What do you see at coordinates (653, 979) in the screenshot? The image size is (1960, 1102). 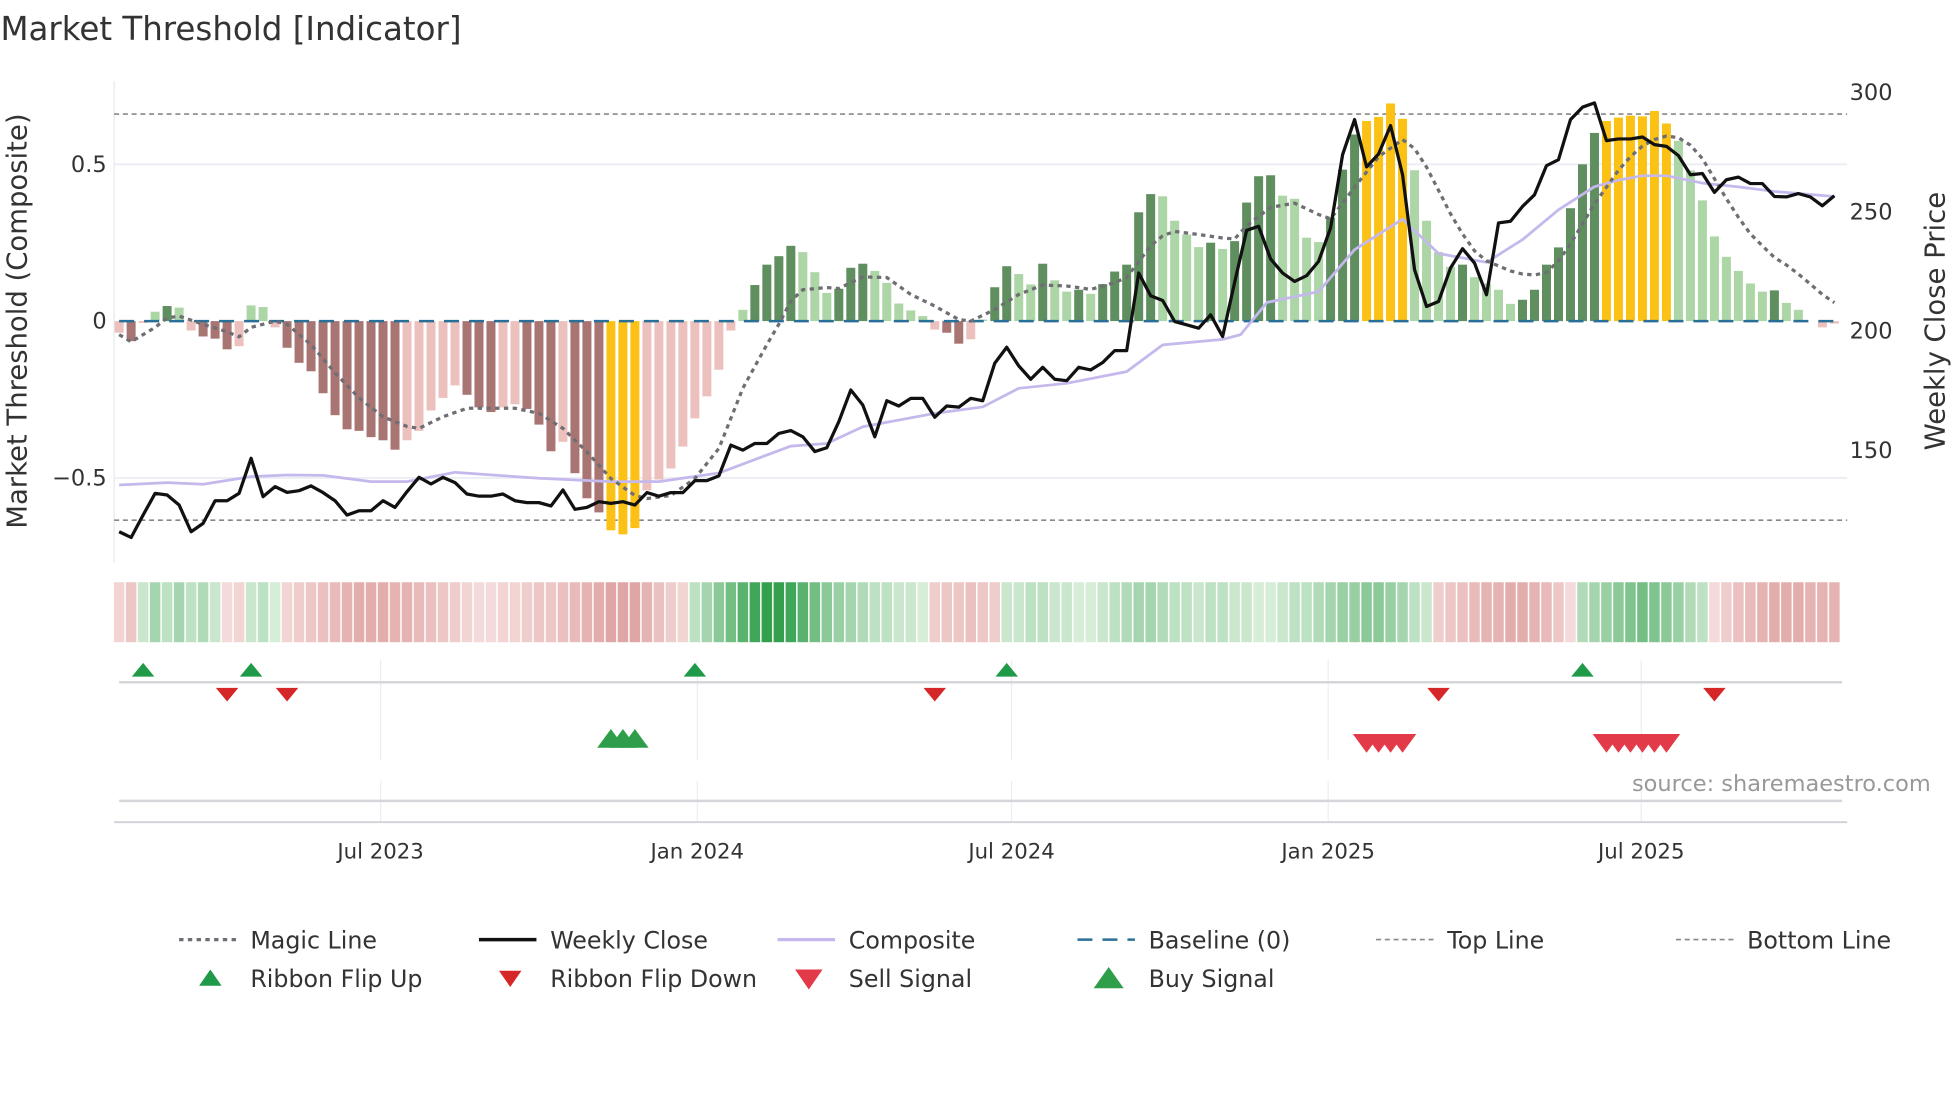 I see `legend-label: Ribbon Flip Down` at bounding box center [653, 979].